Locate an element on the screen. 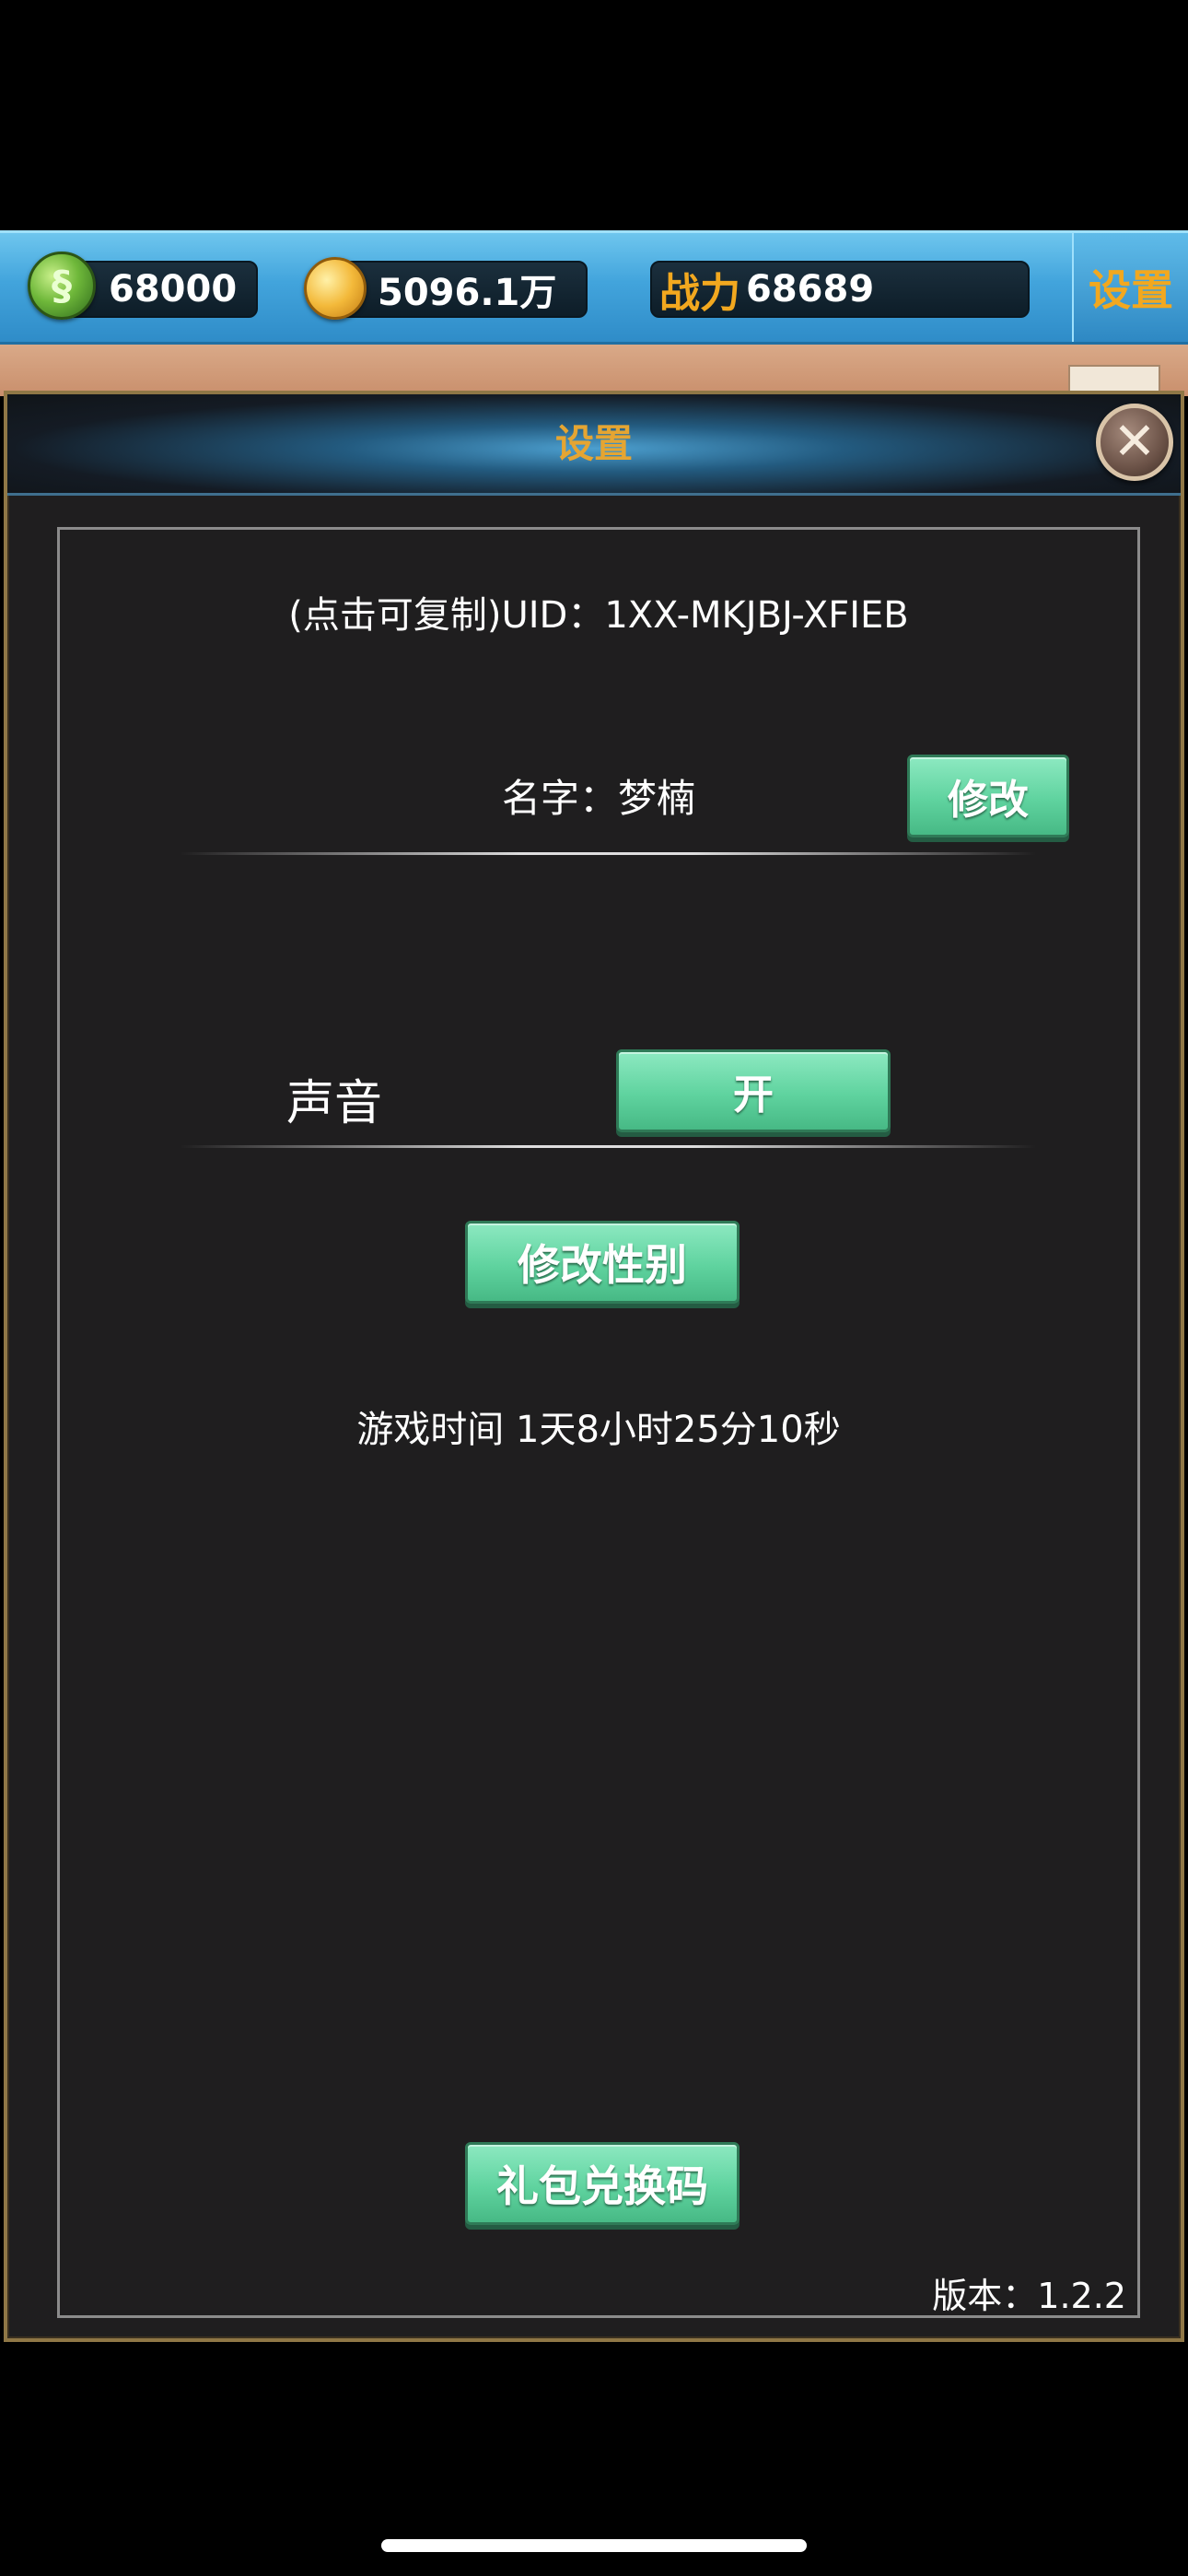  home-indicator is located at coordinates (594, 2545).